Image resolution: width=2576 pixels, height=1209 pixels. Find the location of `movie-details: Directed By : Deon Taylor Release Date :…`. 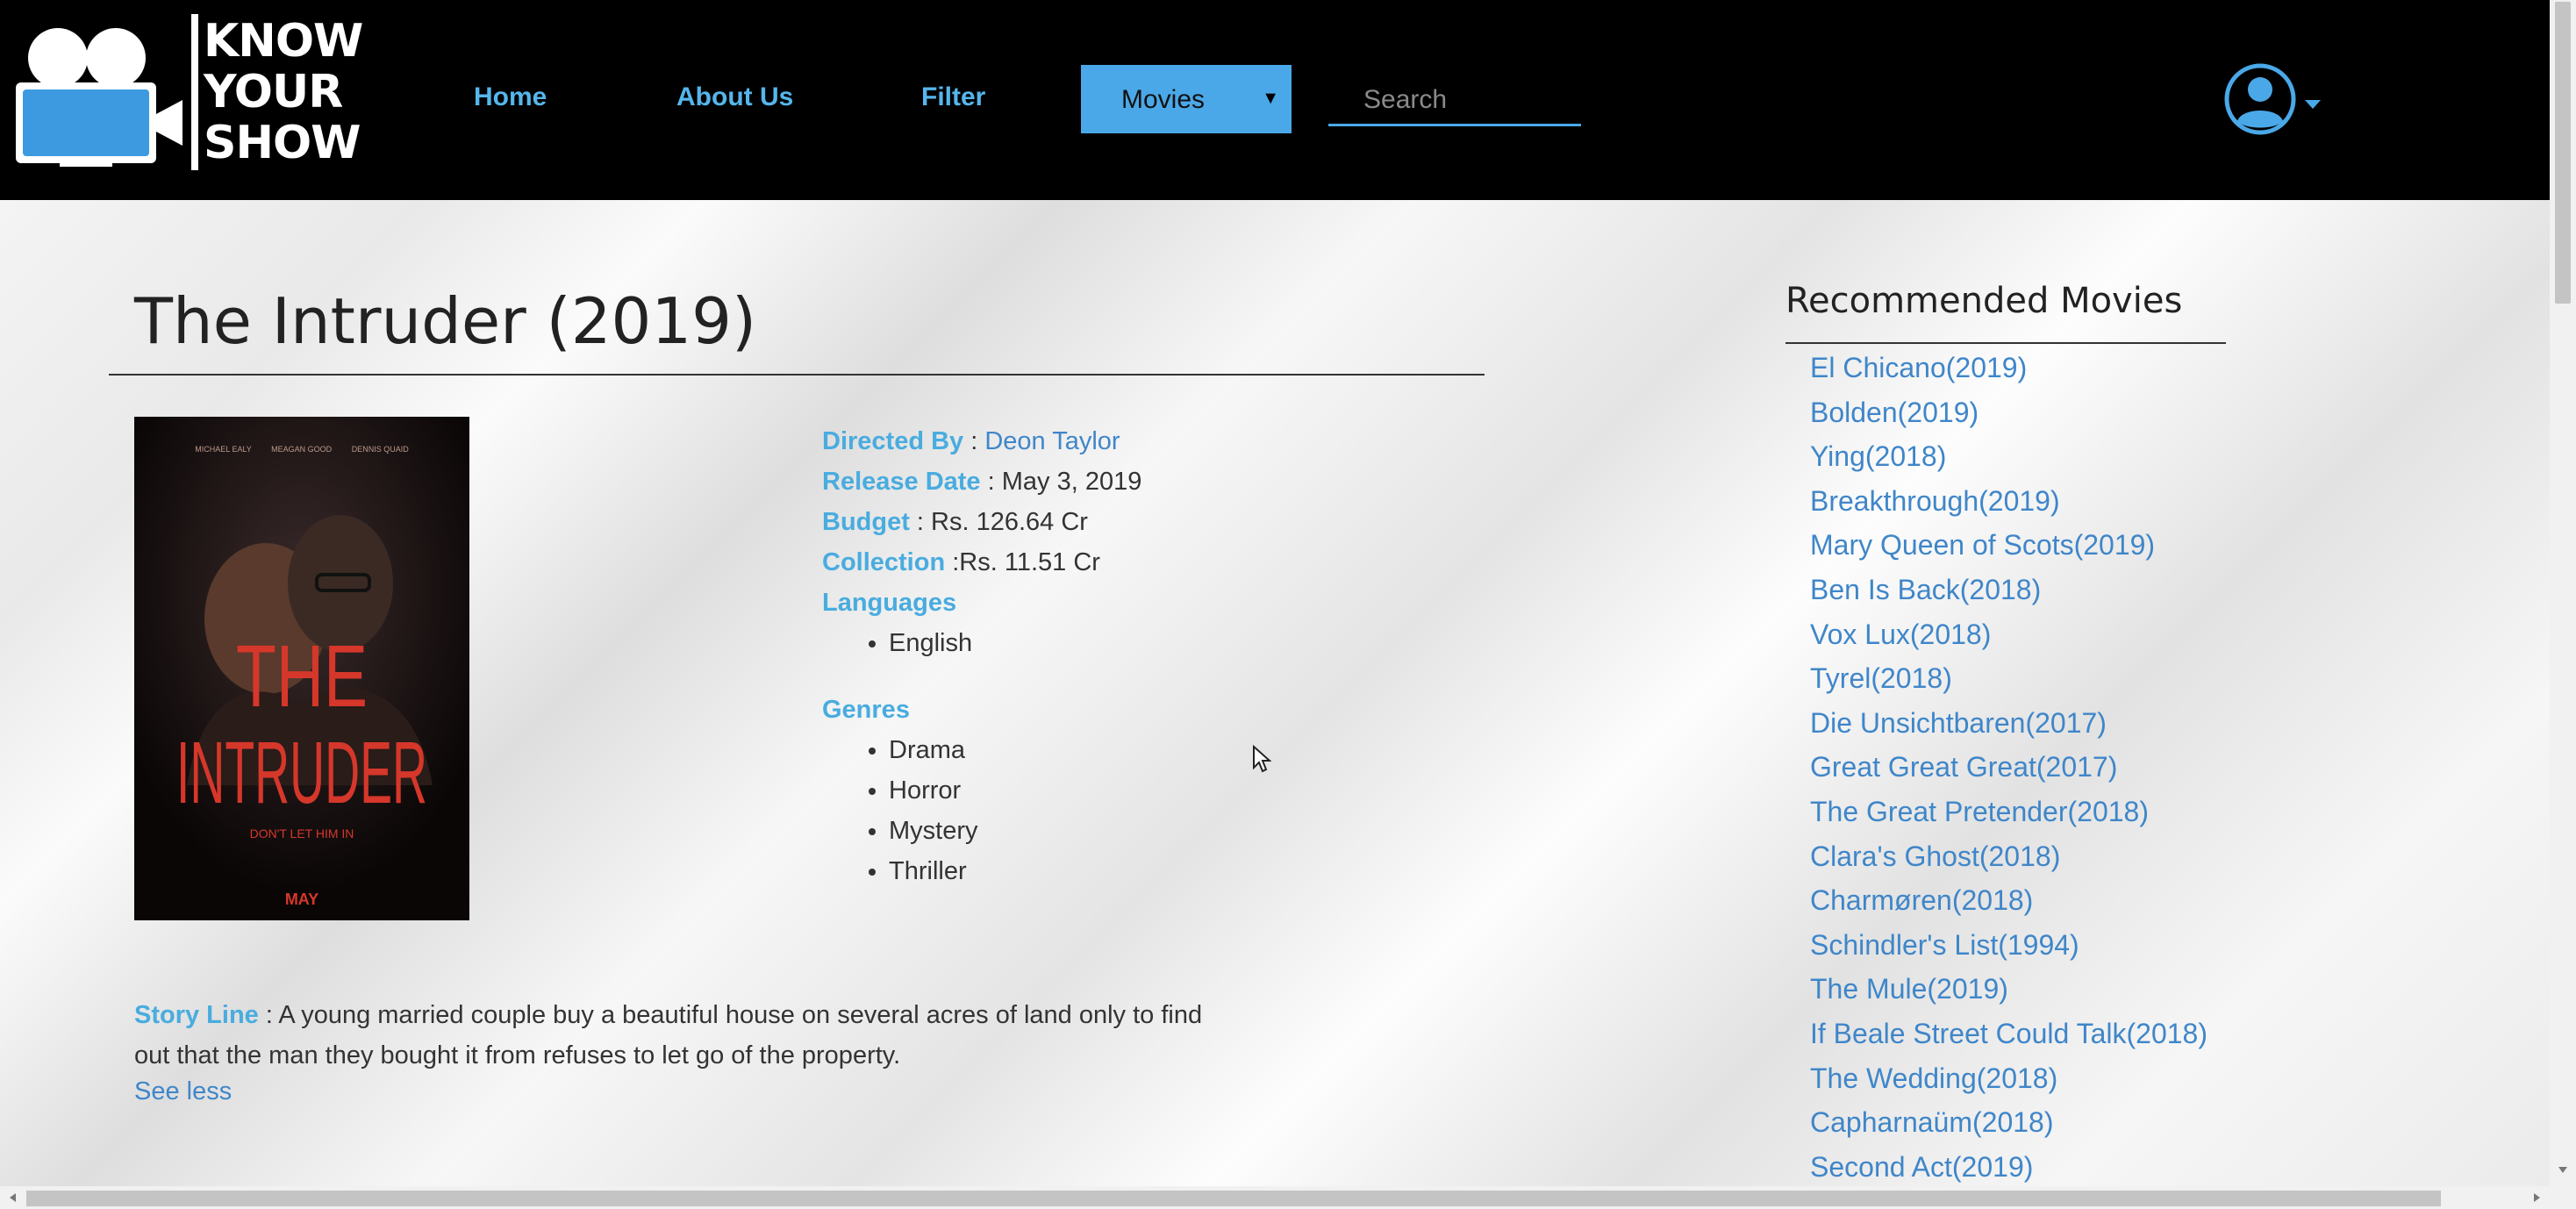

movie-details: Directed By : Deon Taylor Release Date :… is located at coordinates (981, 656).